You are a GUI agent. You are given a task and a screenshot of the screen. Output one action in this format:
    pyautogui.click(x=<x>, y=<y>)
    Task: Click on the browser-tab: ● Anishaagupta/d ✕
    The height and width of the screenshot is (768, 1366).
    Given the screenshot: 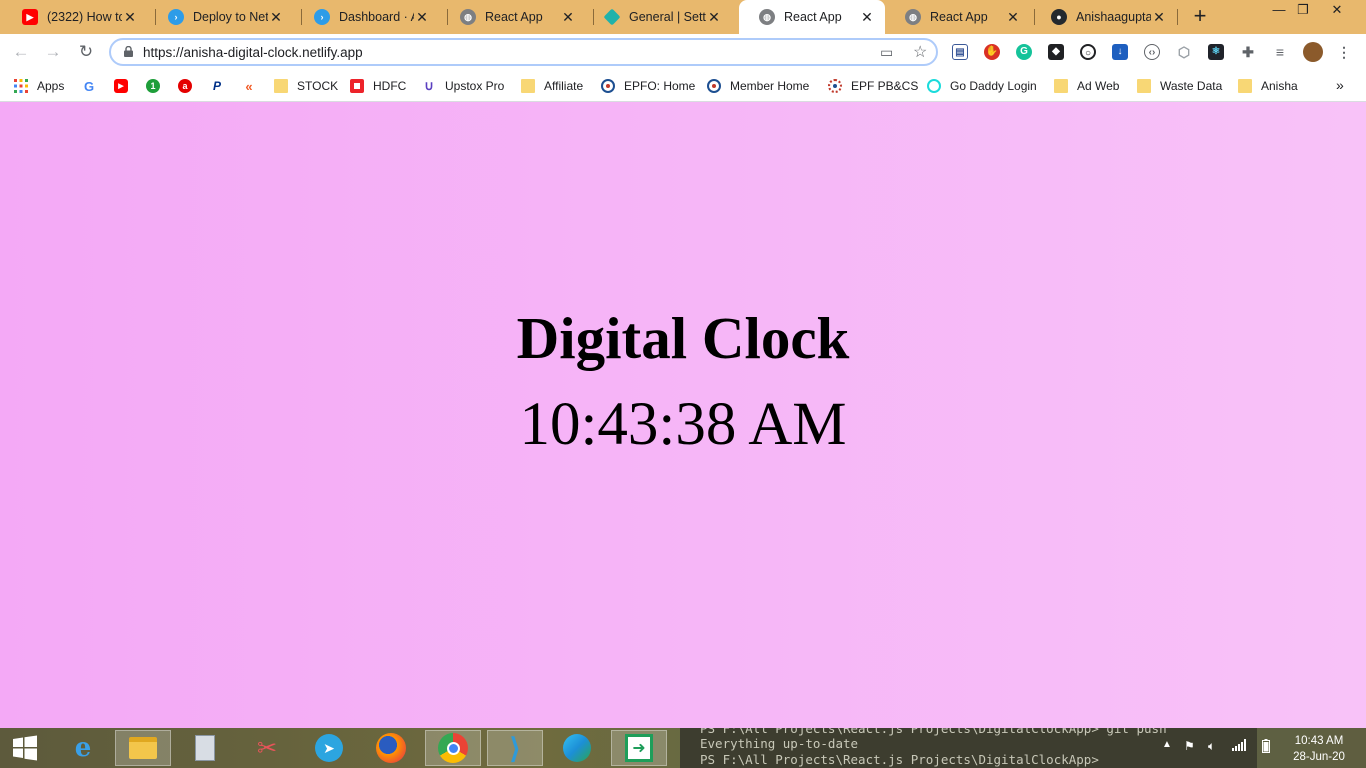 What is the action you would take?
    pyautogui.click(x=1104, y=17)
    